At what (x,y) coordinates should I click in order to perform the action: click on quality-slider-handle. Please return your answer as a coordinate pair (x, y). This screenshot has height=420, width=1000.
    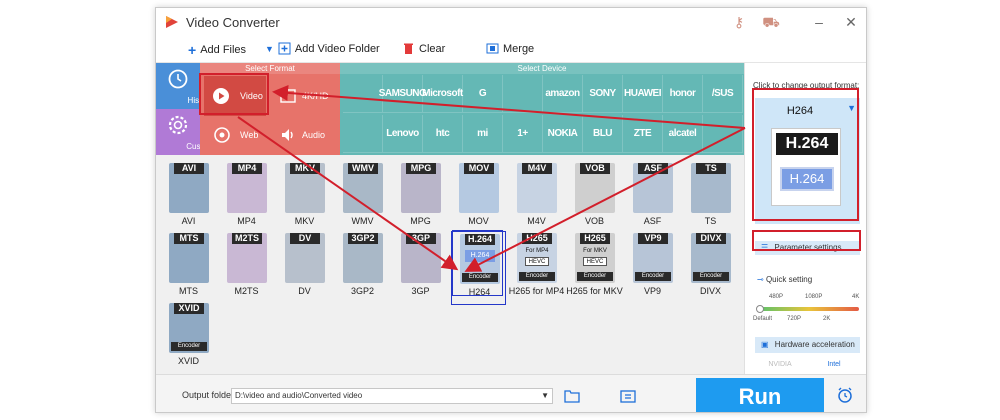
    Looking at the image, I should click on (760, 309).